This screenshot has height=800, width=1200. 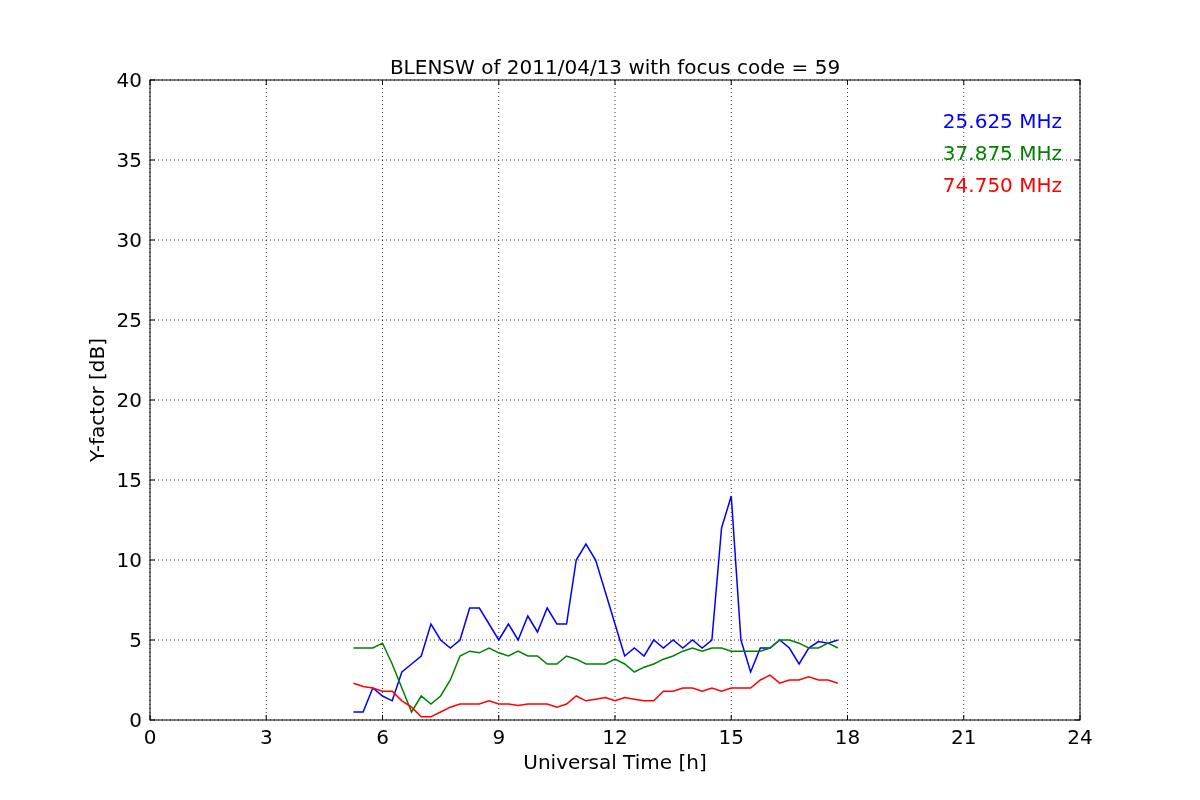 I want to click on y-tick-label: 35, so click(x=129, y=160).